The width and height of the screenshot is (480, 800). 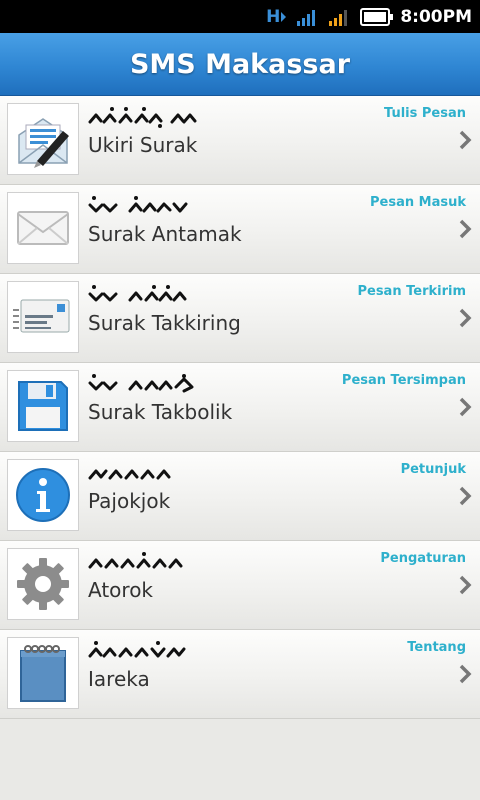 What do you see at coordinates (119, 679) in the screenshot?
I see `menu-item-label: Iareka` at bounding box center [119, 679].